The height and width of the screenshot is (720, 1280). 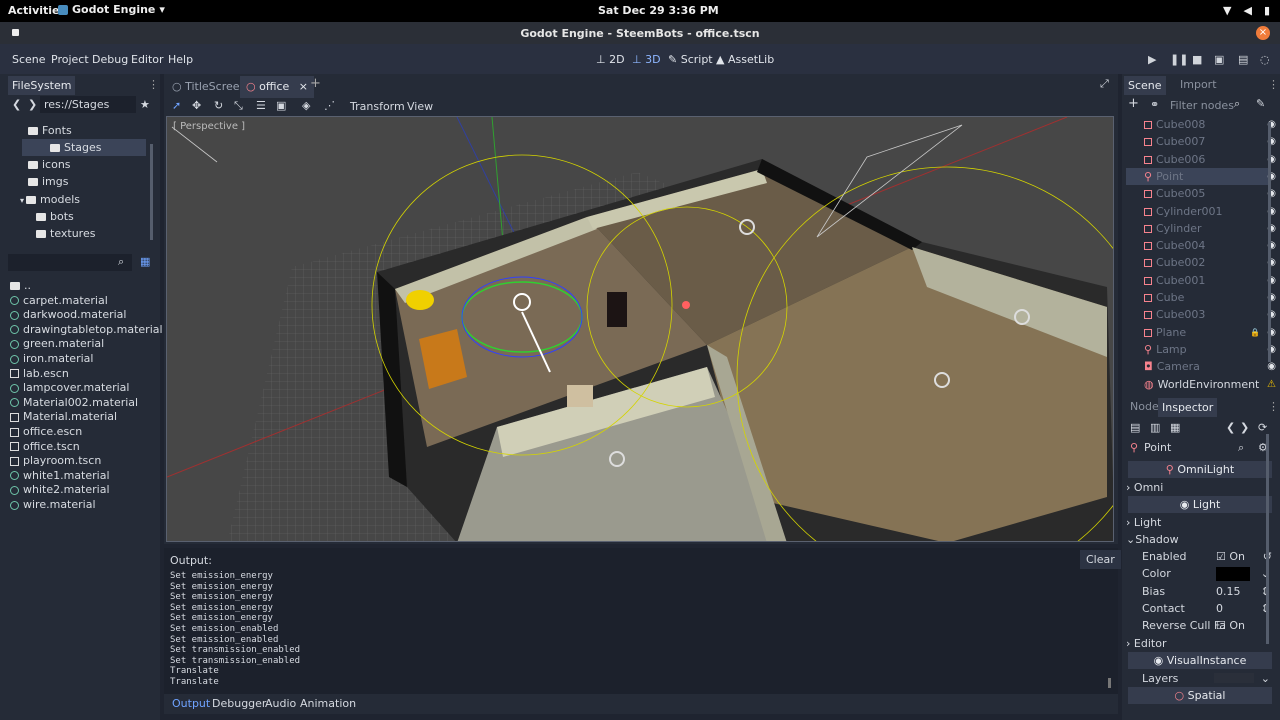 I want to click on menu-project: Project, so click(x=70, y=59).